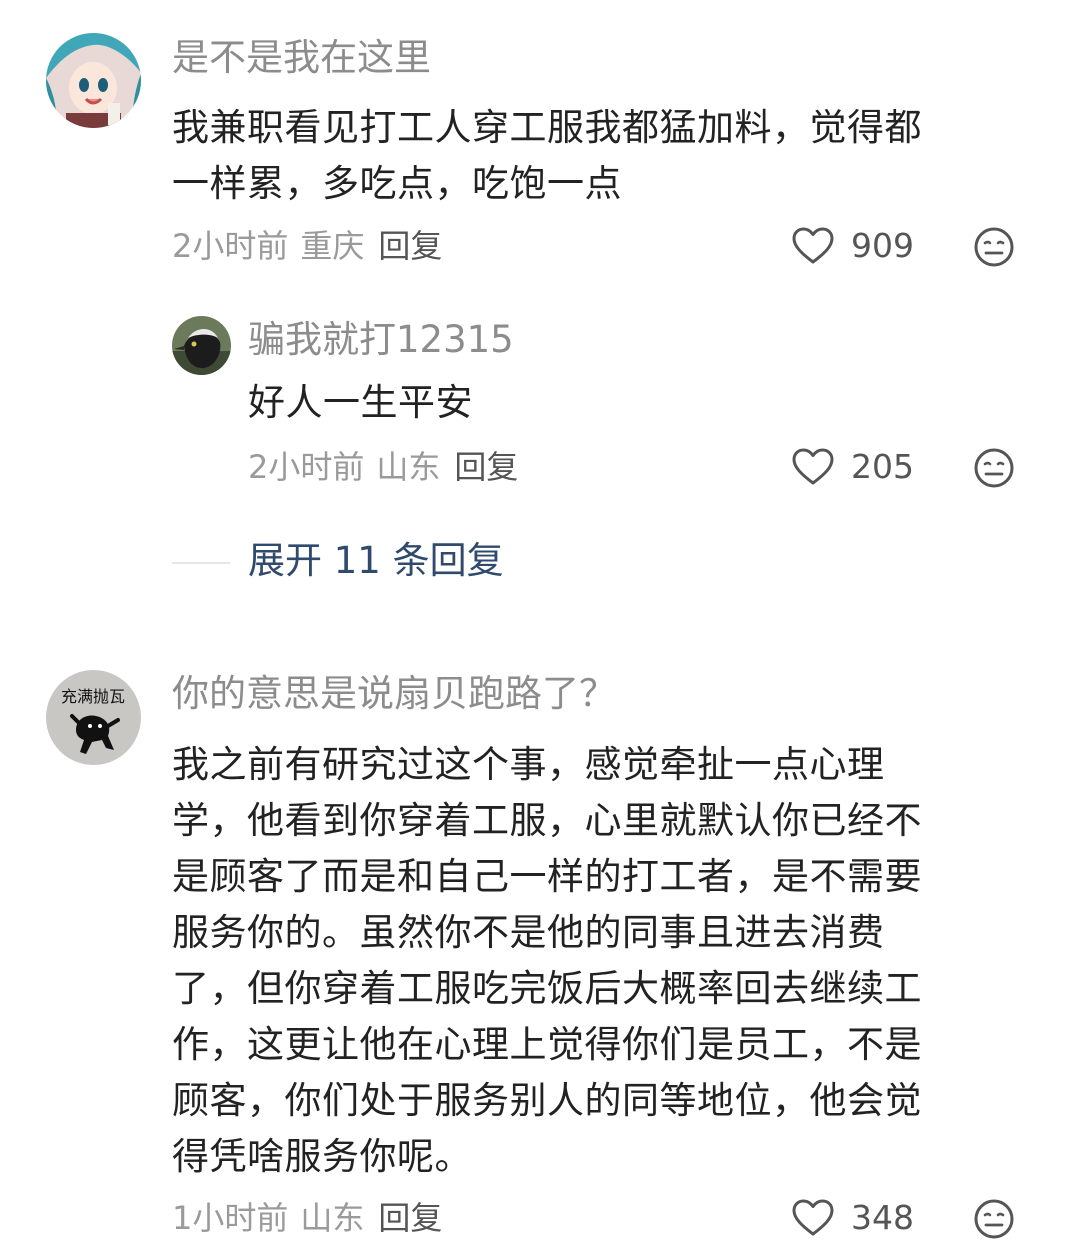 The width and height of the screenshot is (1080, 1253). What do you see at coordinates (93, 717) in the screenshot?
I see `avatar: 充满抛瓦` at bounding box center [93, 717].